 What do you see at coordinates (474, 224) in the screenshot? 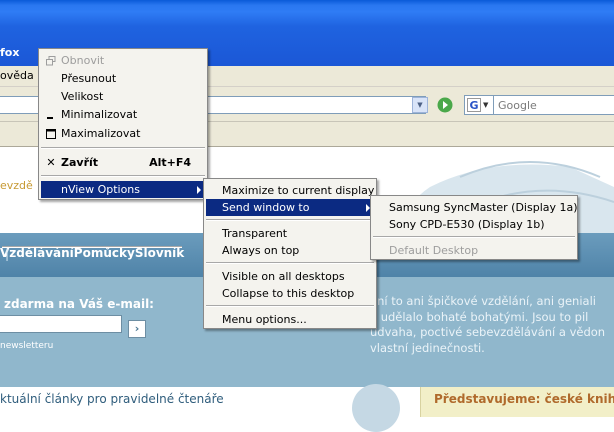
I see `menu-item-display-1b: Sony CPD-E530 (Display 1b)` at bounding box center [474, 224].